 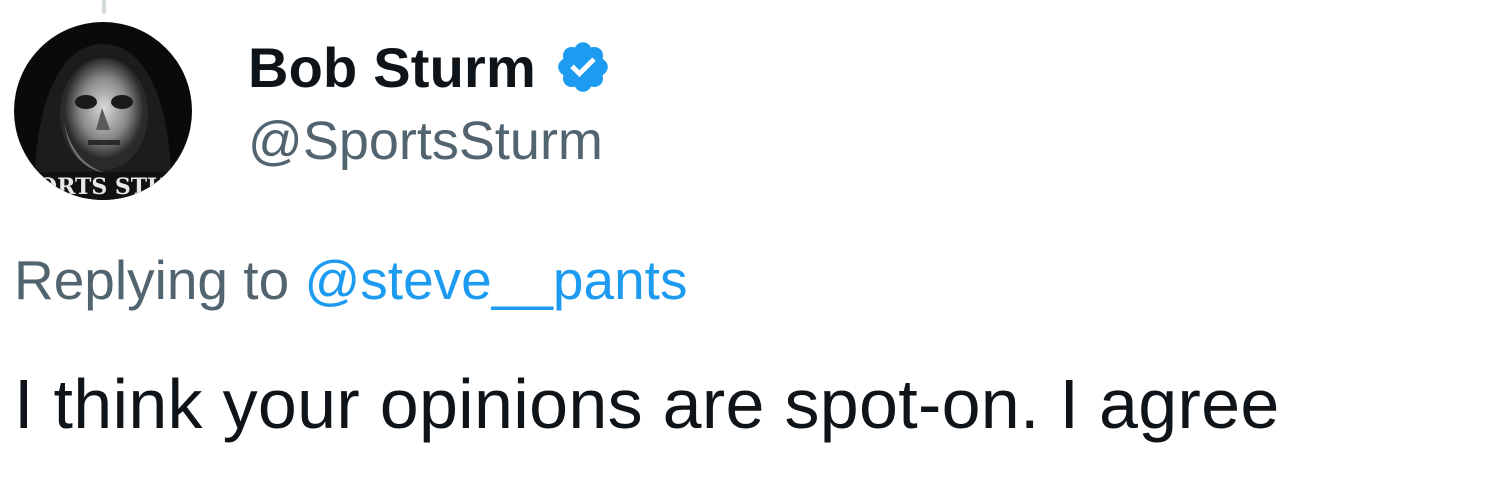 What do you see at coordinates (103, 187) in the screenshot?
I see `avatar-text: PORTS STUR` at bounding box center [103, 187].